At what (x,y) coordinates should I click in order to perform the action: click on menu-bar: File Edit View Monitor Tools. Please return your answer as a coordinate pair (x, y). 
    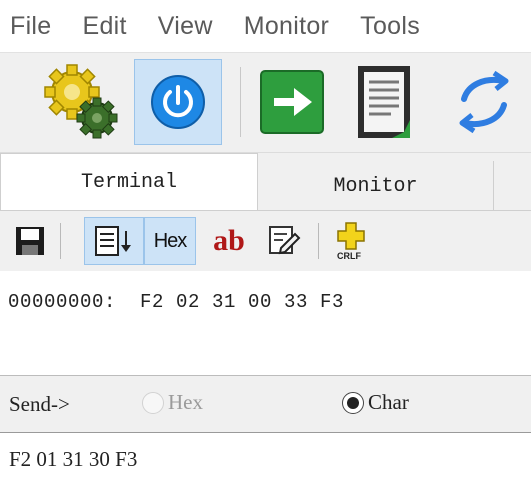
    Looking at the image, I should click on (265, 26).